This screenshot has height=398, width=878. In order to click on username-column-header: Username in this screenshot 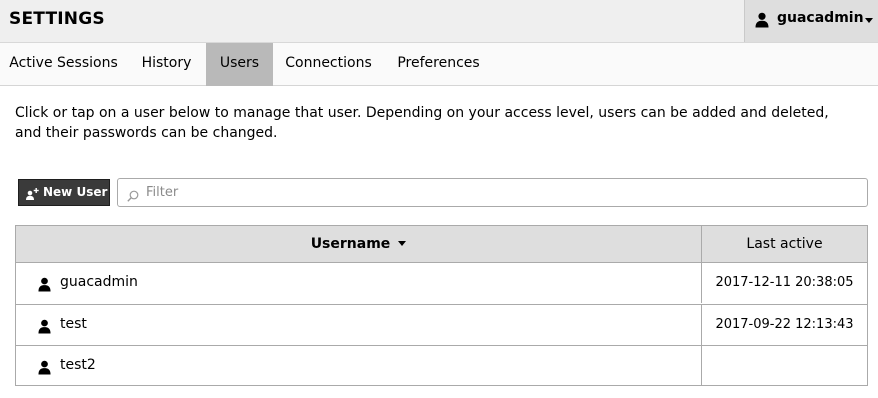, I will do `click(358, 244)`.